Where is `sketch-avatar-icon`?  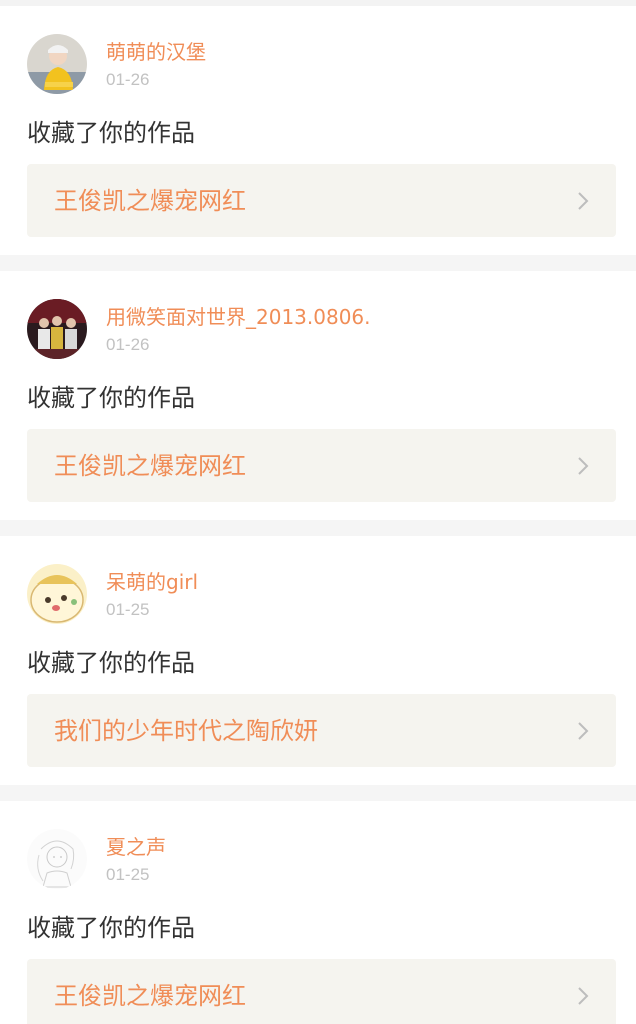 sketch-avatar-icon is located at coordinates (57, 859).